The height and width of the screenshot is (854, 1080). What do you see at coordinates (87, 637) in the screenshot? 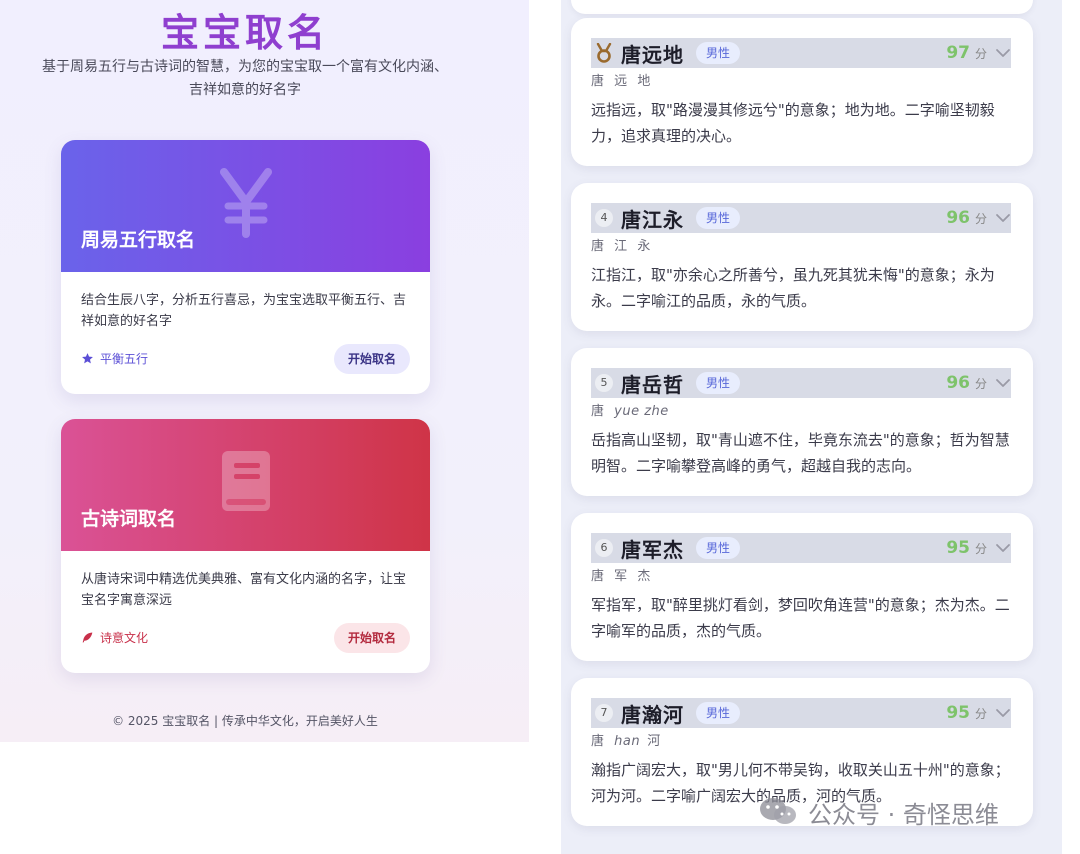
I see `feather-icon` at bounding box center [87, 637].